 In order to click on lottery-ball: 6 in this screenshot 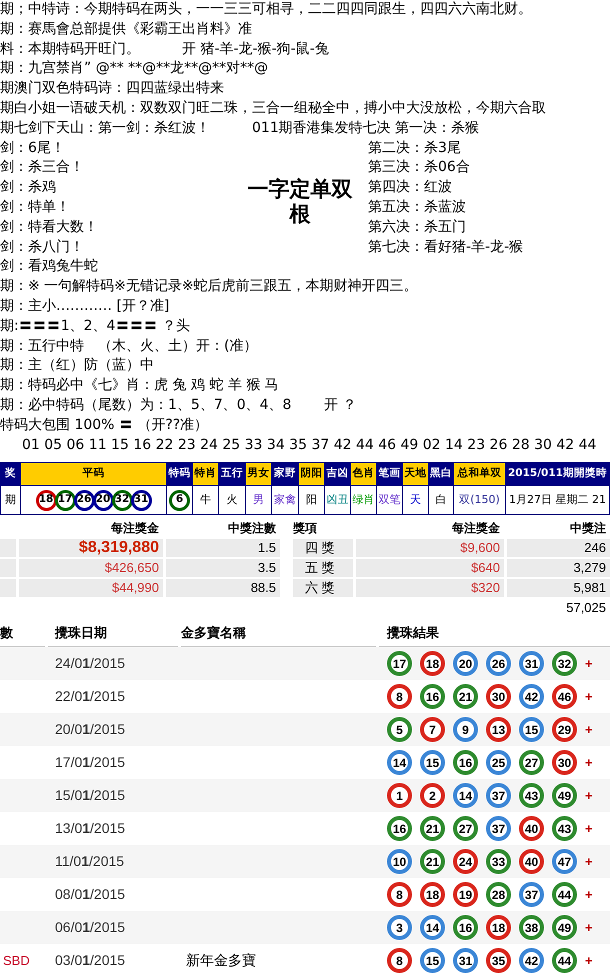, I will do `click(179, 500)`.